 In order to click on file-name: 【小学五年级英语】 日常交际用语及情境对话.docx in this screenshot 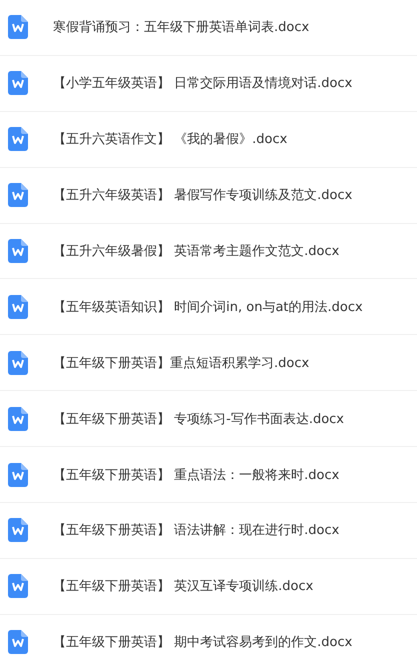, I will do `click(202, 83)`.